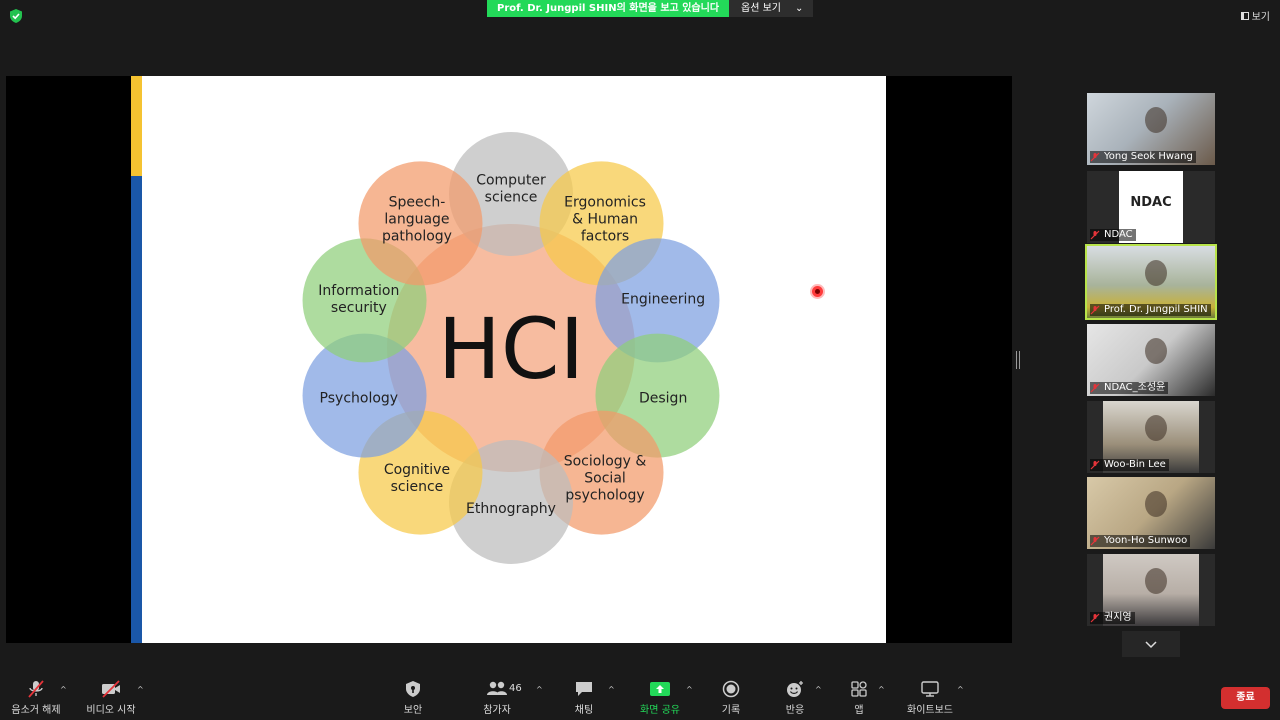 The width and height of the screenshot is (1280, 720). Describe the element at coordinates (818, 689) in the screenshot. I see `reactions-options-caret: ^` at that location.